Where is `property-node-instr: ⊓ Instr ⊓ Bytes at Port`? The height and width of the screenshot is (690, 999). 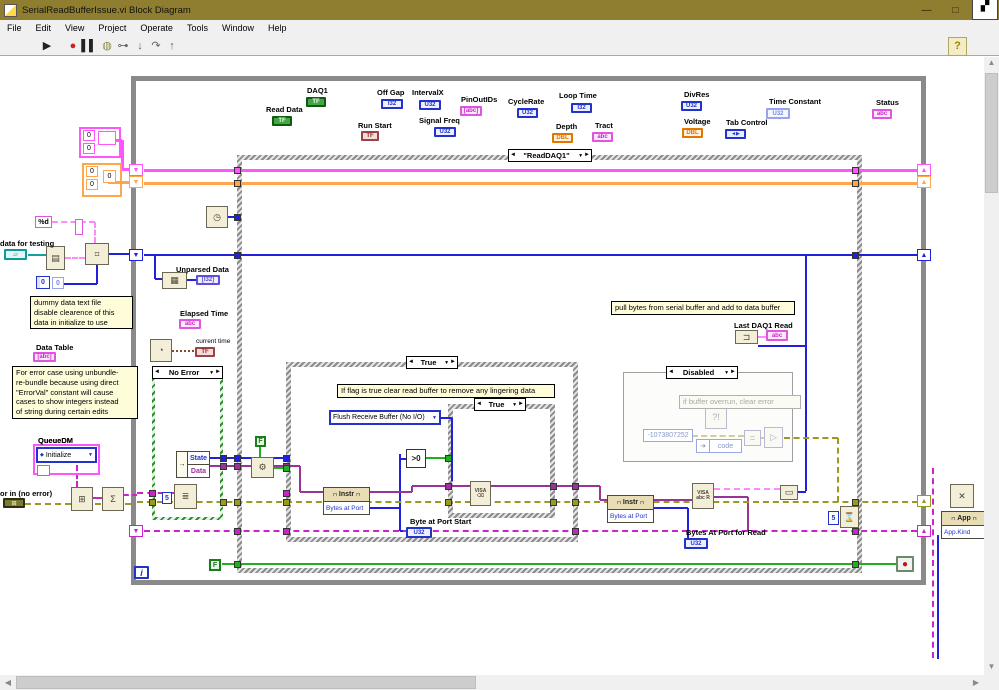 property-node-instr: ⊓ Instr ⊓ Bytes at Port is located at coordinates (346, 501).